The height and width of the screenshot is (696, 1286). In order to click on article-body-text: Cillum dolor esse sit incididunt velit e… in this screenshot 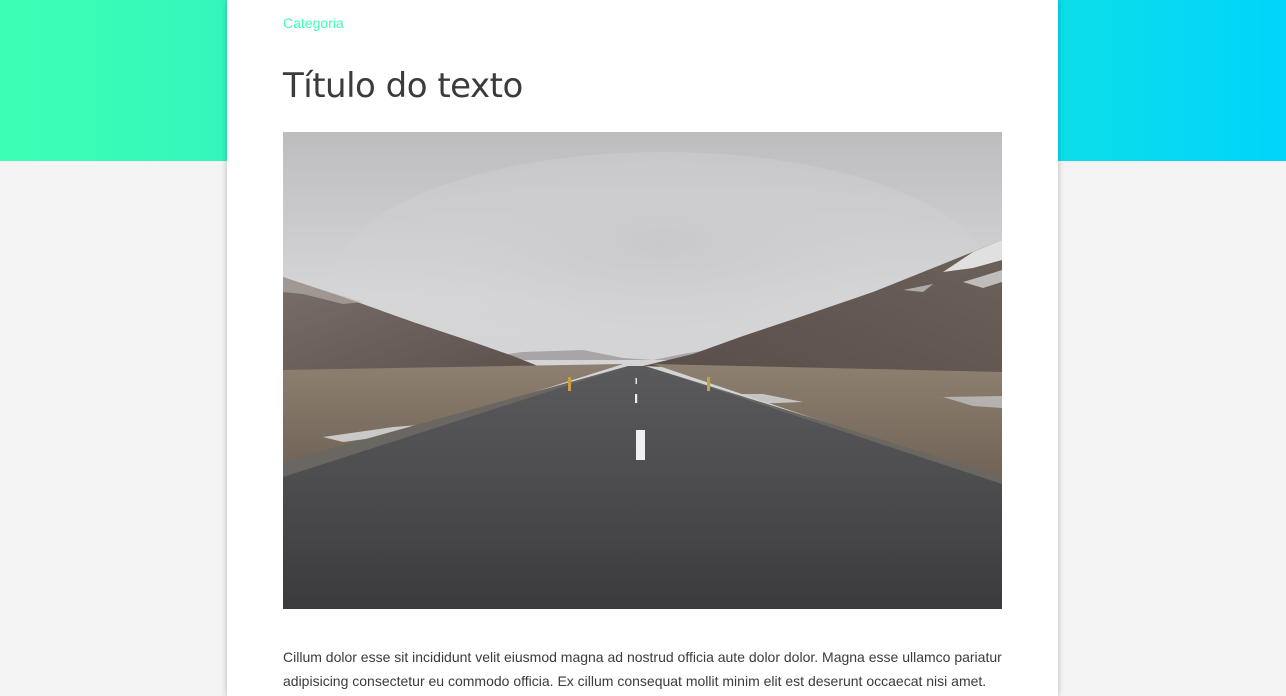, I will do `click(642, 669)`.